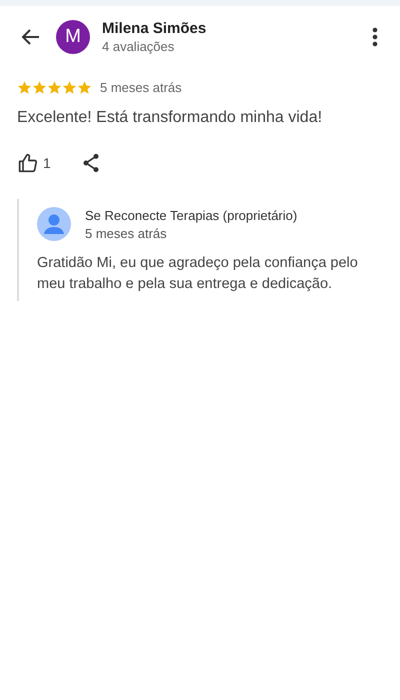 The height and width of the screenshot is (700, 400). What do you see at coordinates (30, 37) in the screenshot?
I see `back-arrow-icon` at bounding box center [30, 37].